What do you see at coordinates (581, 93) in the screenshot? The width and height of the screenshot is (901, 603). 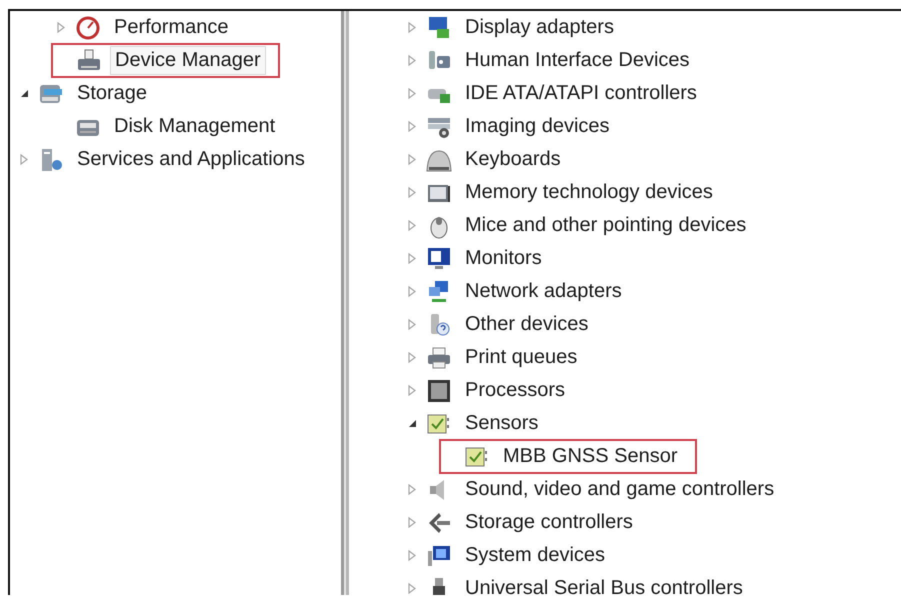 I see `tree-item: IDE ATA/ATAPI controllers` at bounding box center [581, 93].